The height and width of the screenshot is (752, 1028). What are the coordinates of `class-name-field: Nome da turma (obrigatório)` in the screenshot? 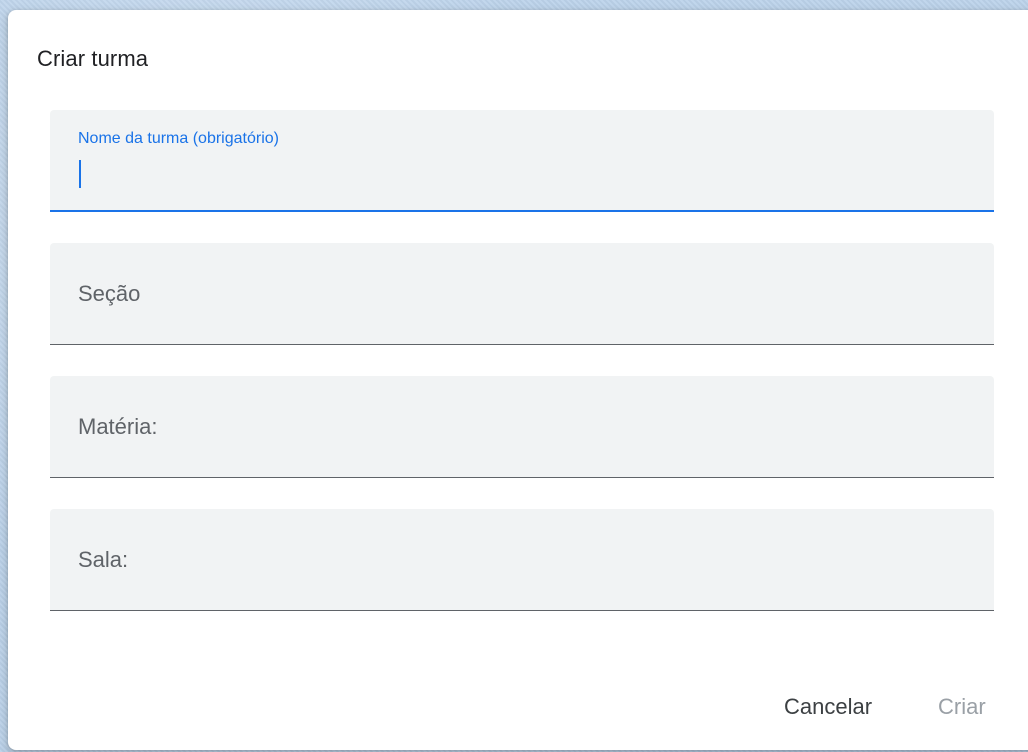 It's located at (522, 161).